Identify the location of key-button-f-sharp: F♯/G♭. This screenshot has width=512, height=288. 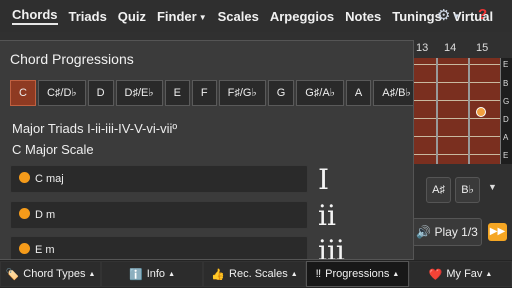
(242, 93).